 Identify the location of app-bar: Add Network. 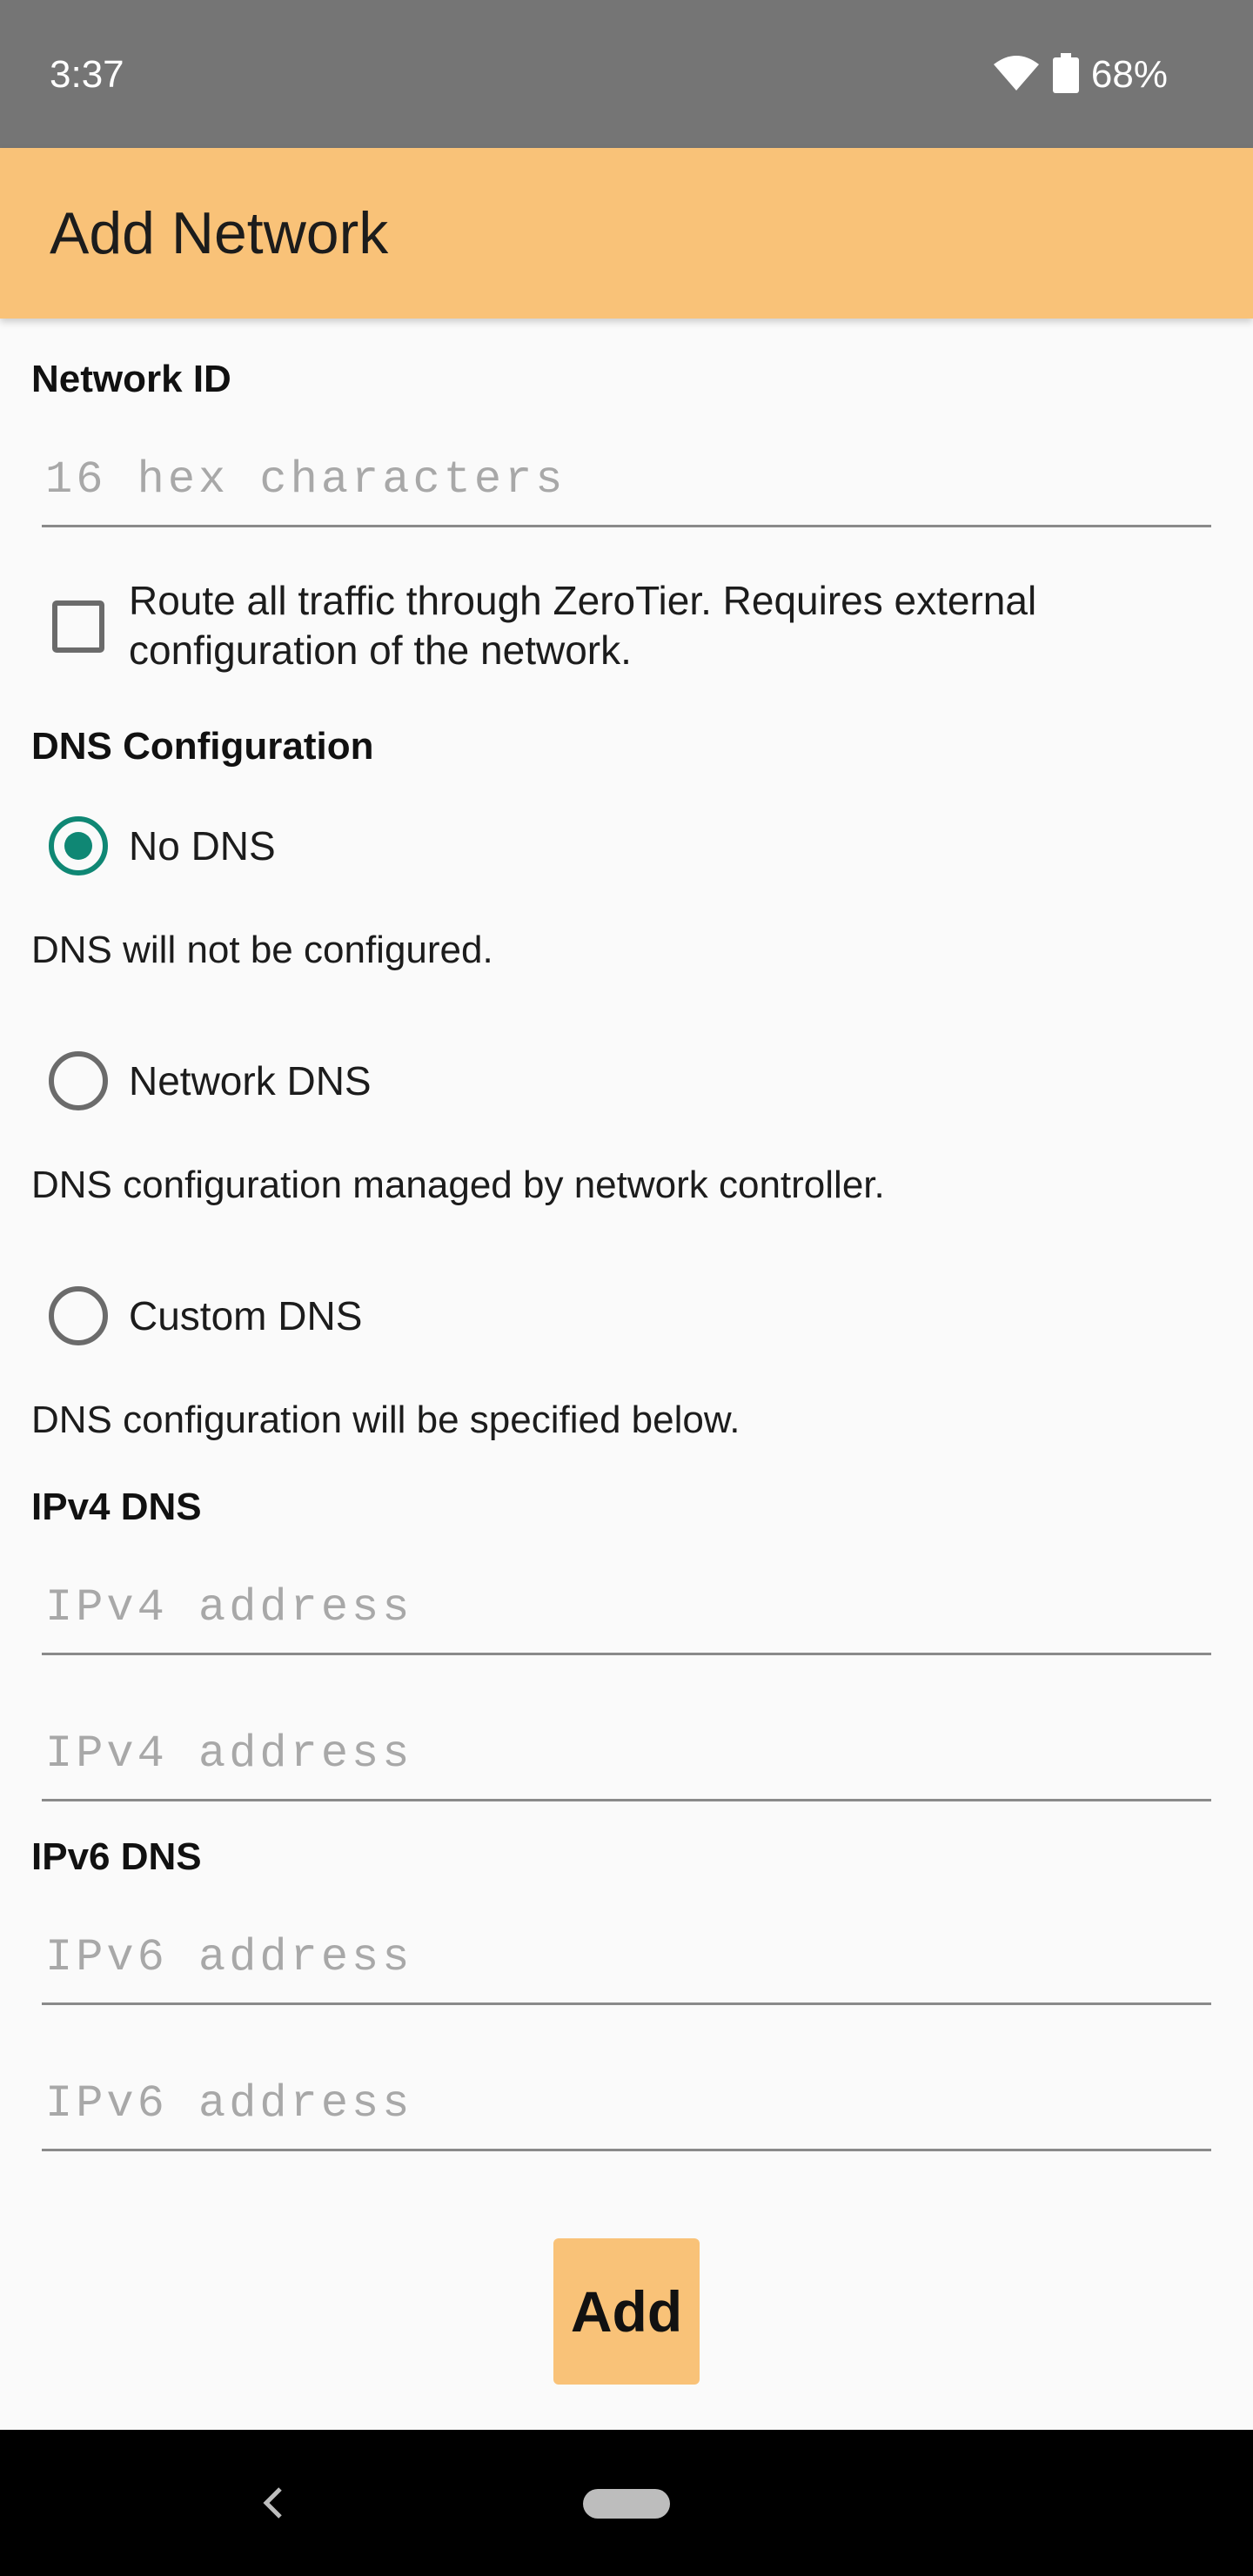
(626, 234).